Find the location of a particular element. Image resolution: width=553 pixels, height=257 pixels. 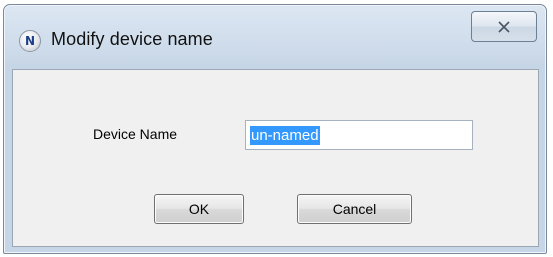

close-icon is located at coordinates (504, 26).